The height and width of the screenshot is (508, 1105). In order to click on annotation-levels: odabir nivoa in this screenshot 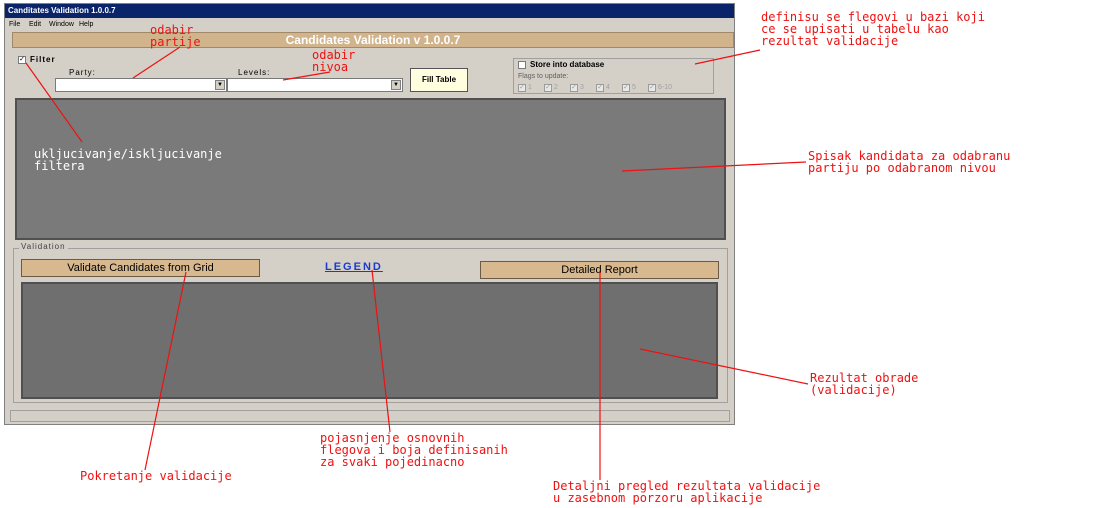, I will do `click(334, 61)`.